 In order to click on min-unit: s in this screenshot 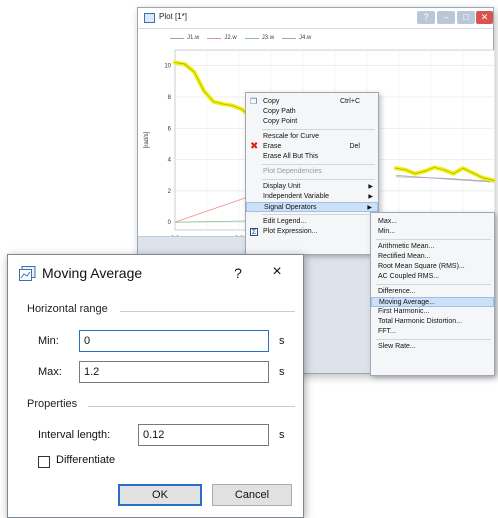, I will do `click(282, 341)`.